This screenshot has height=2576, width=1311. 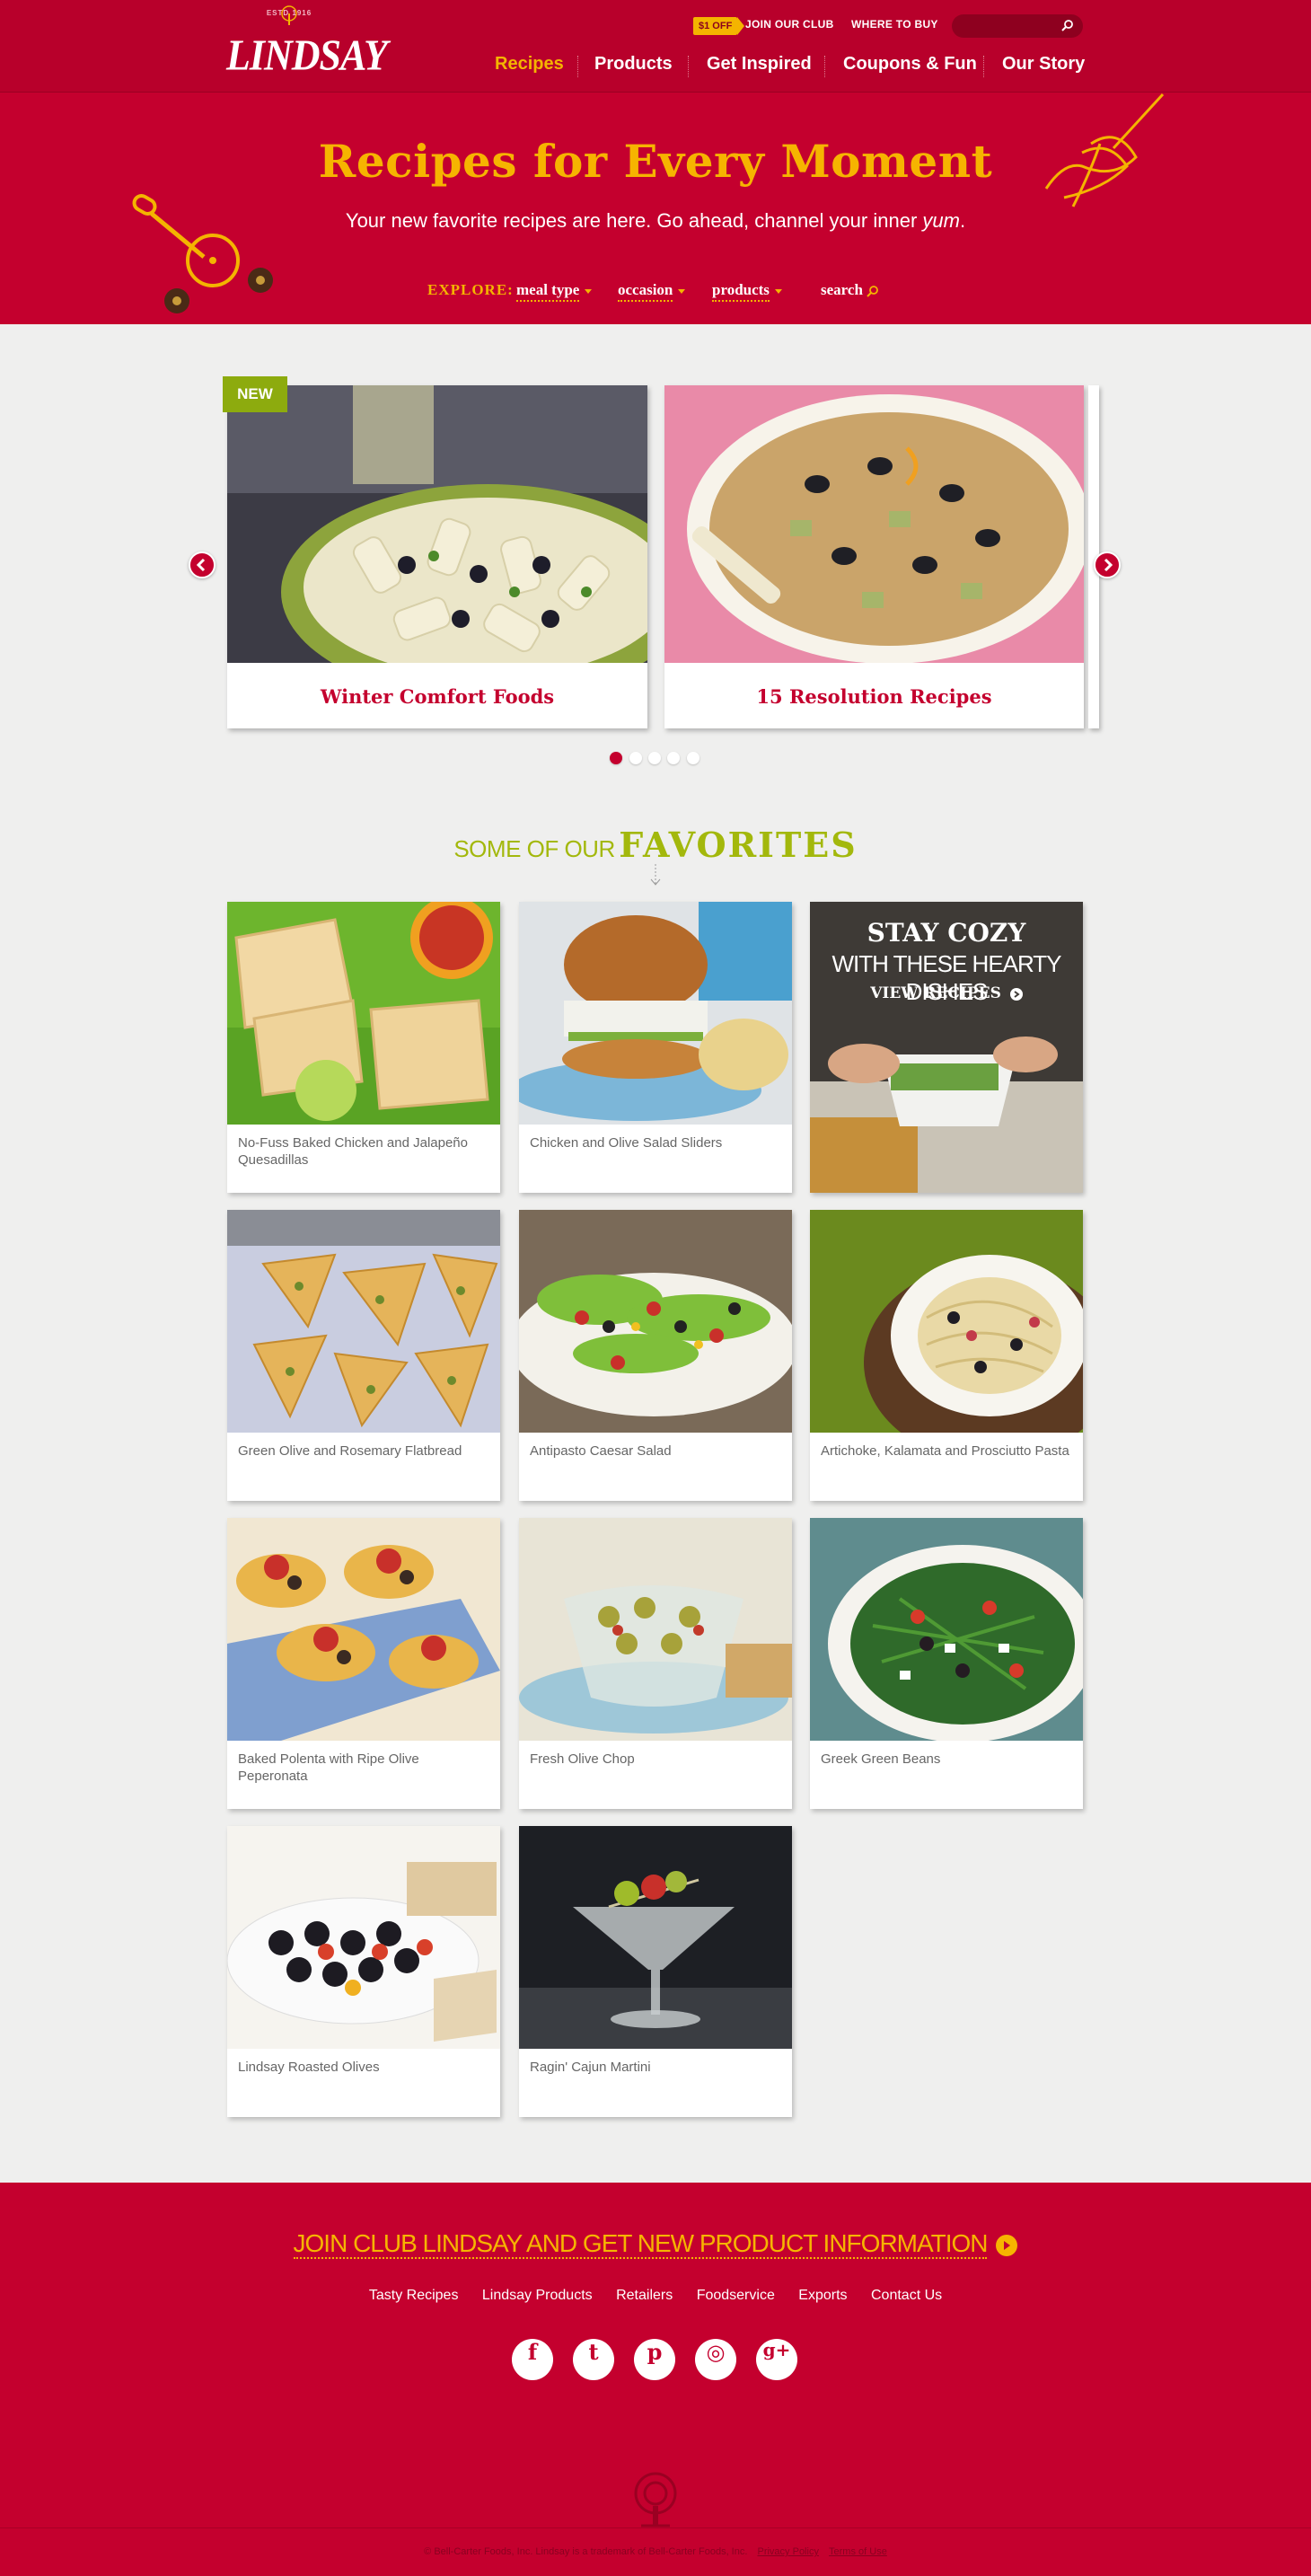 I want to click on explore-label: EXPLORE:, so click(x=470, y=289).